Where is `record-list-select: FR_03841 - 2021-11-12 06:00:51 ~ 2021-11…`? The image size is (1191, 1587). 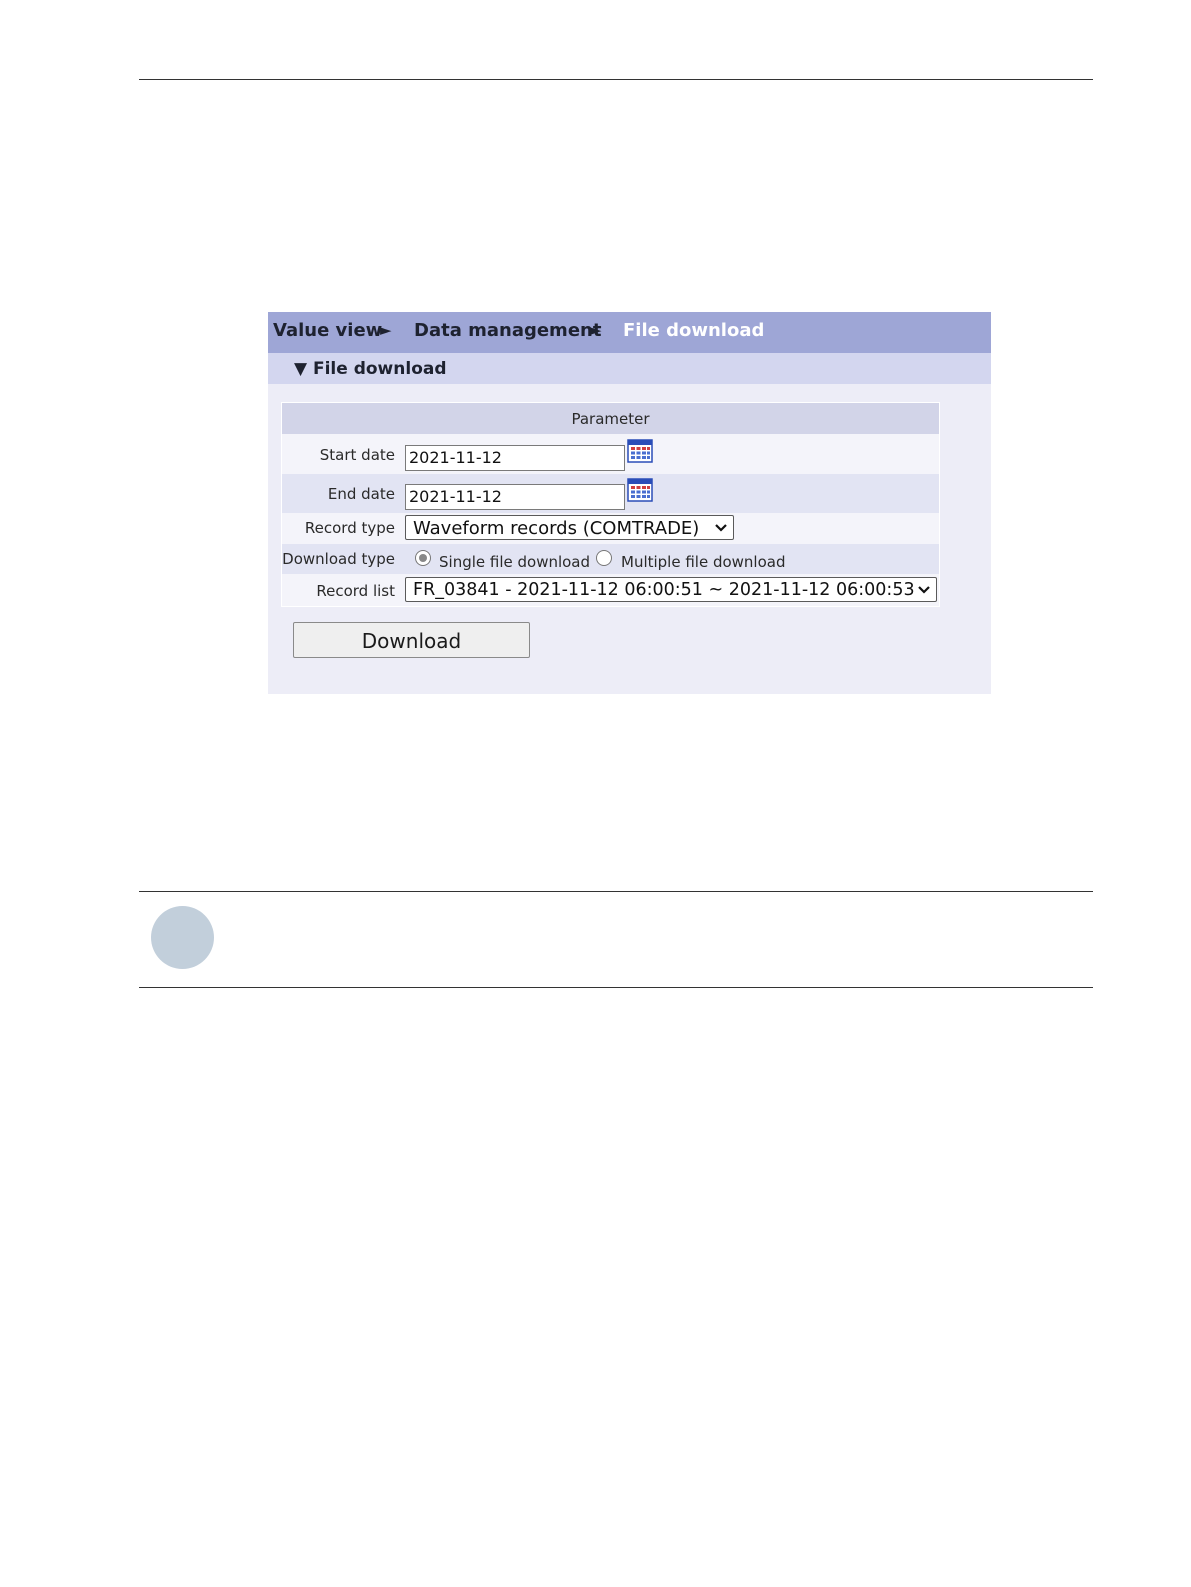 record-list-select: FR_03841 - 2021-11-12 06:00:51 ~ 2021-11… is located at coordinates (671, 589).